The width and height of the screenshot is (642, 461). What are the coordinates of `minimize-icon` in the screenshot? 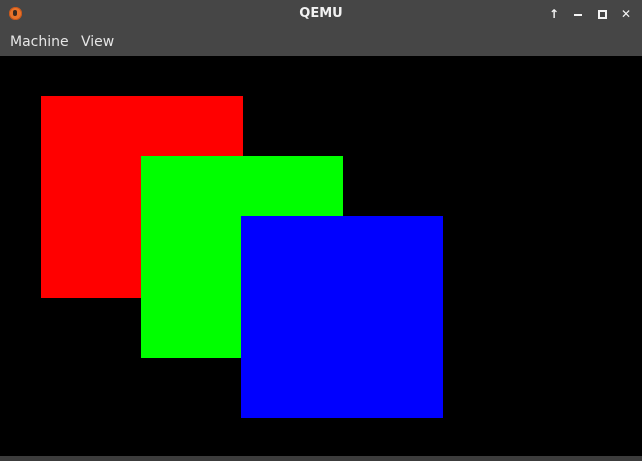 It's located at (578, 14).